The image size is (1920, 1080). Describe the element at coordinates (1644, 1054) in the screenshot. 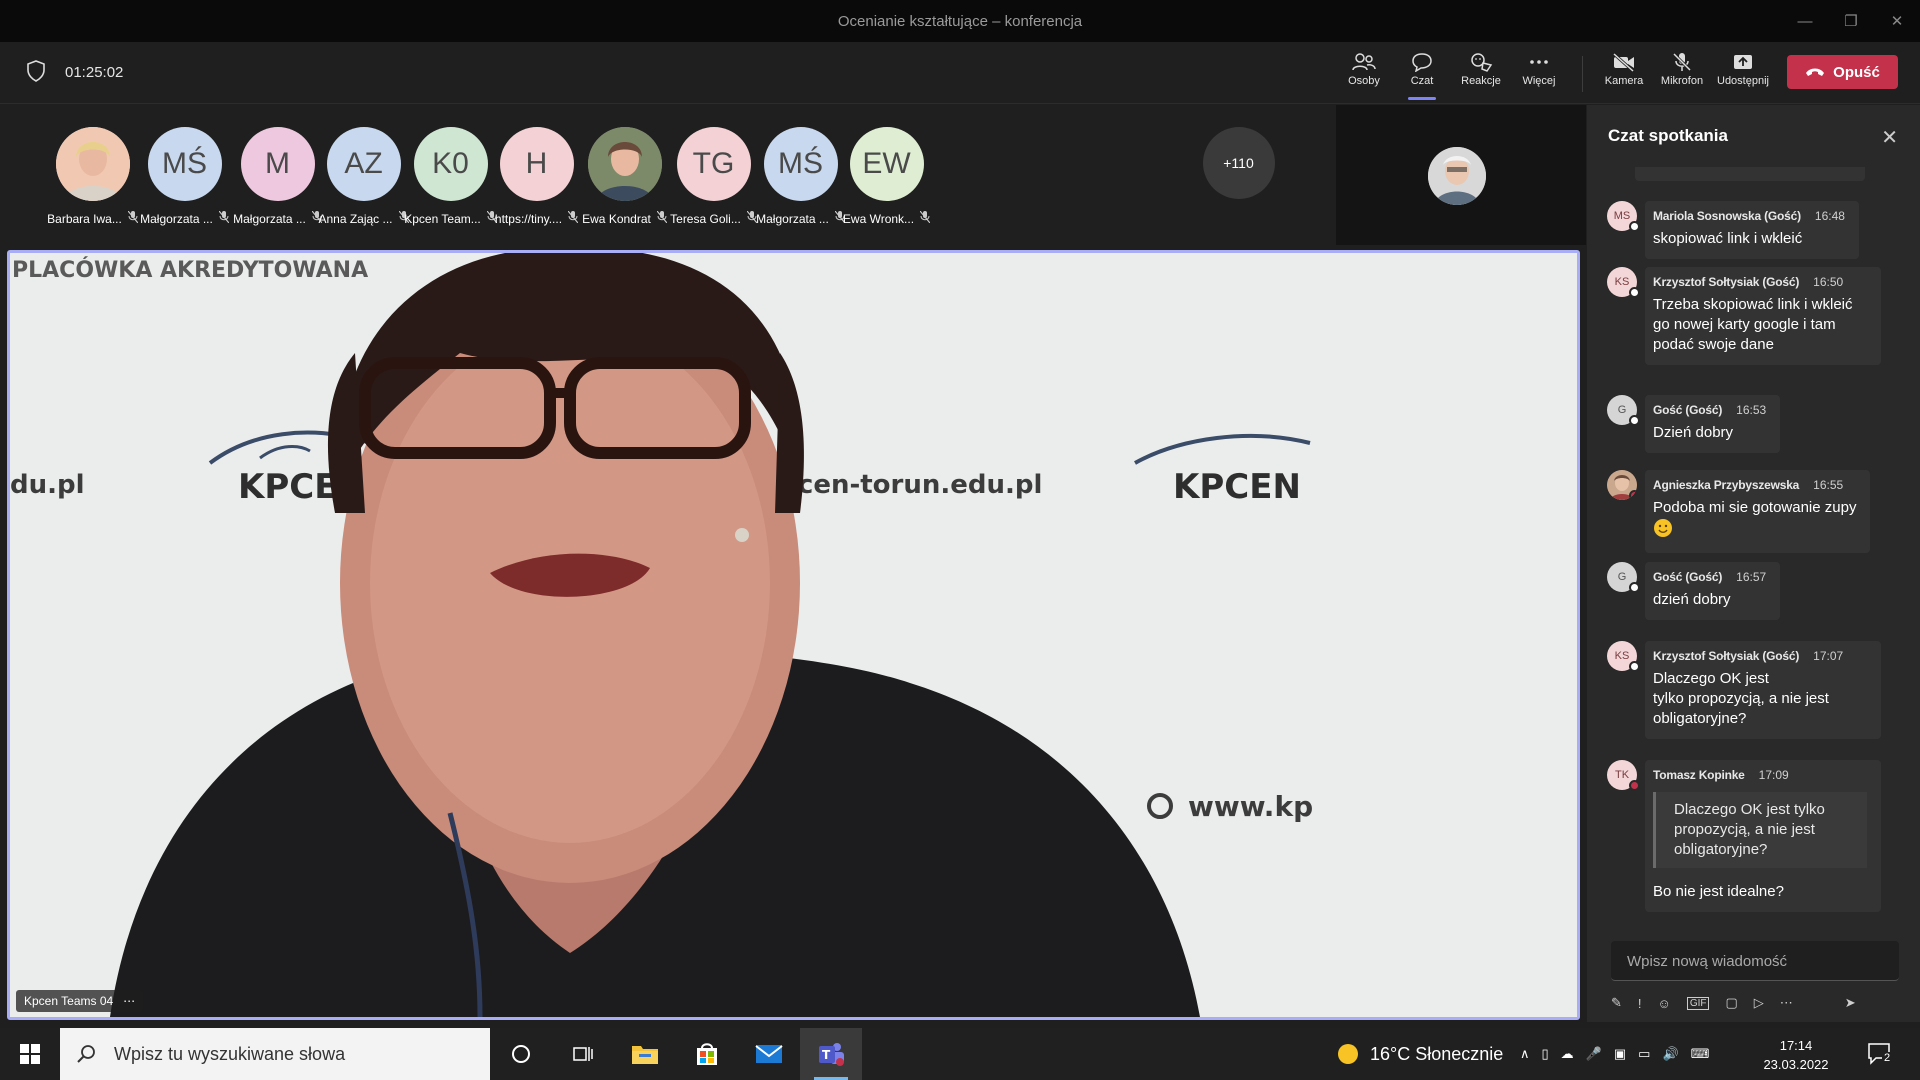

I see `battery-icon: ▭` at that location.